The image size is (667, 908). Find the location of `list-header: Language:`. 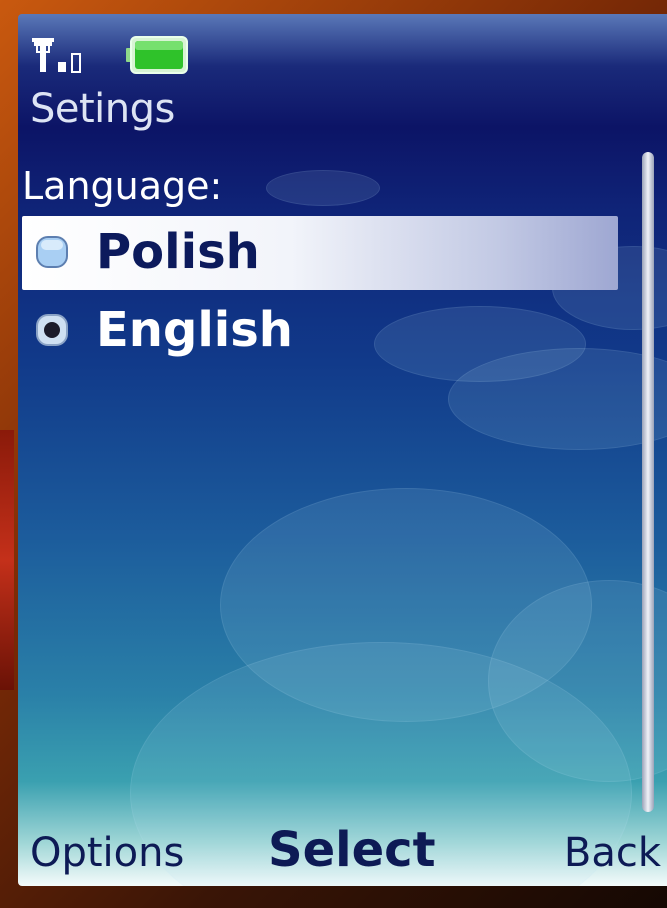

list-header: Language: is located at coordinates (122, 186).